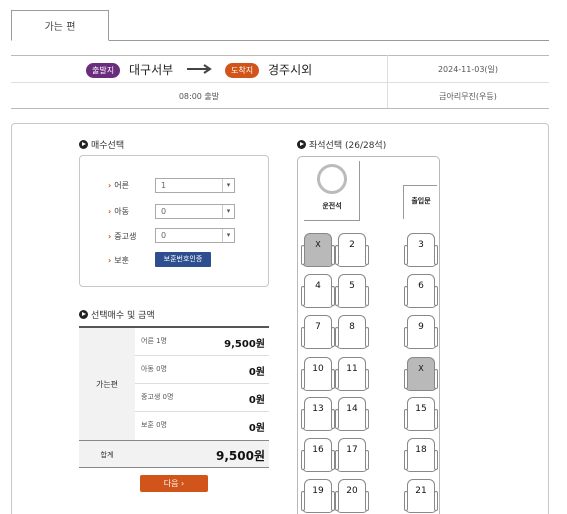 The height and width of the screenshot is (514, 567). What do you see at coordinates (318, 491) in the screenshot?
I see `seat-number: 19` at bounding box center [318, 491].